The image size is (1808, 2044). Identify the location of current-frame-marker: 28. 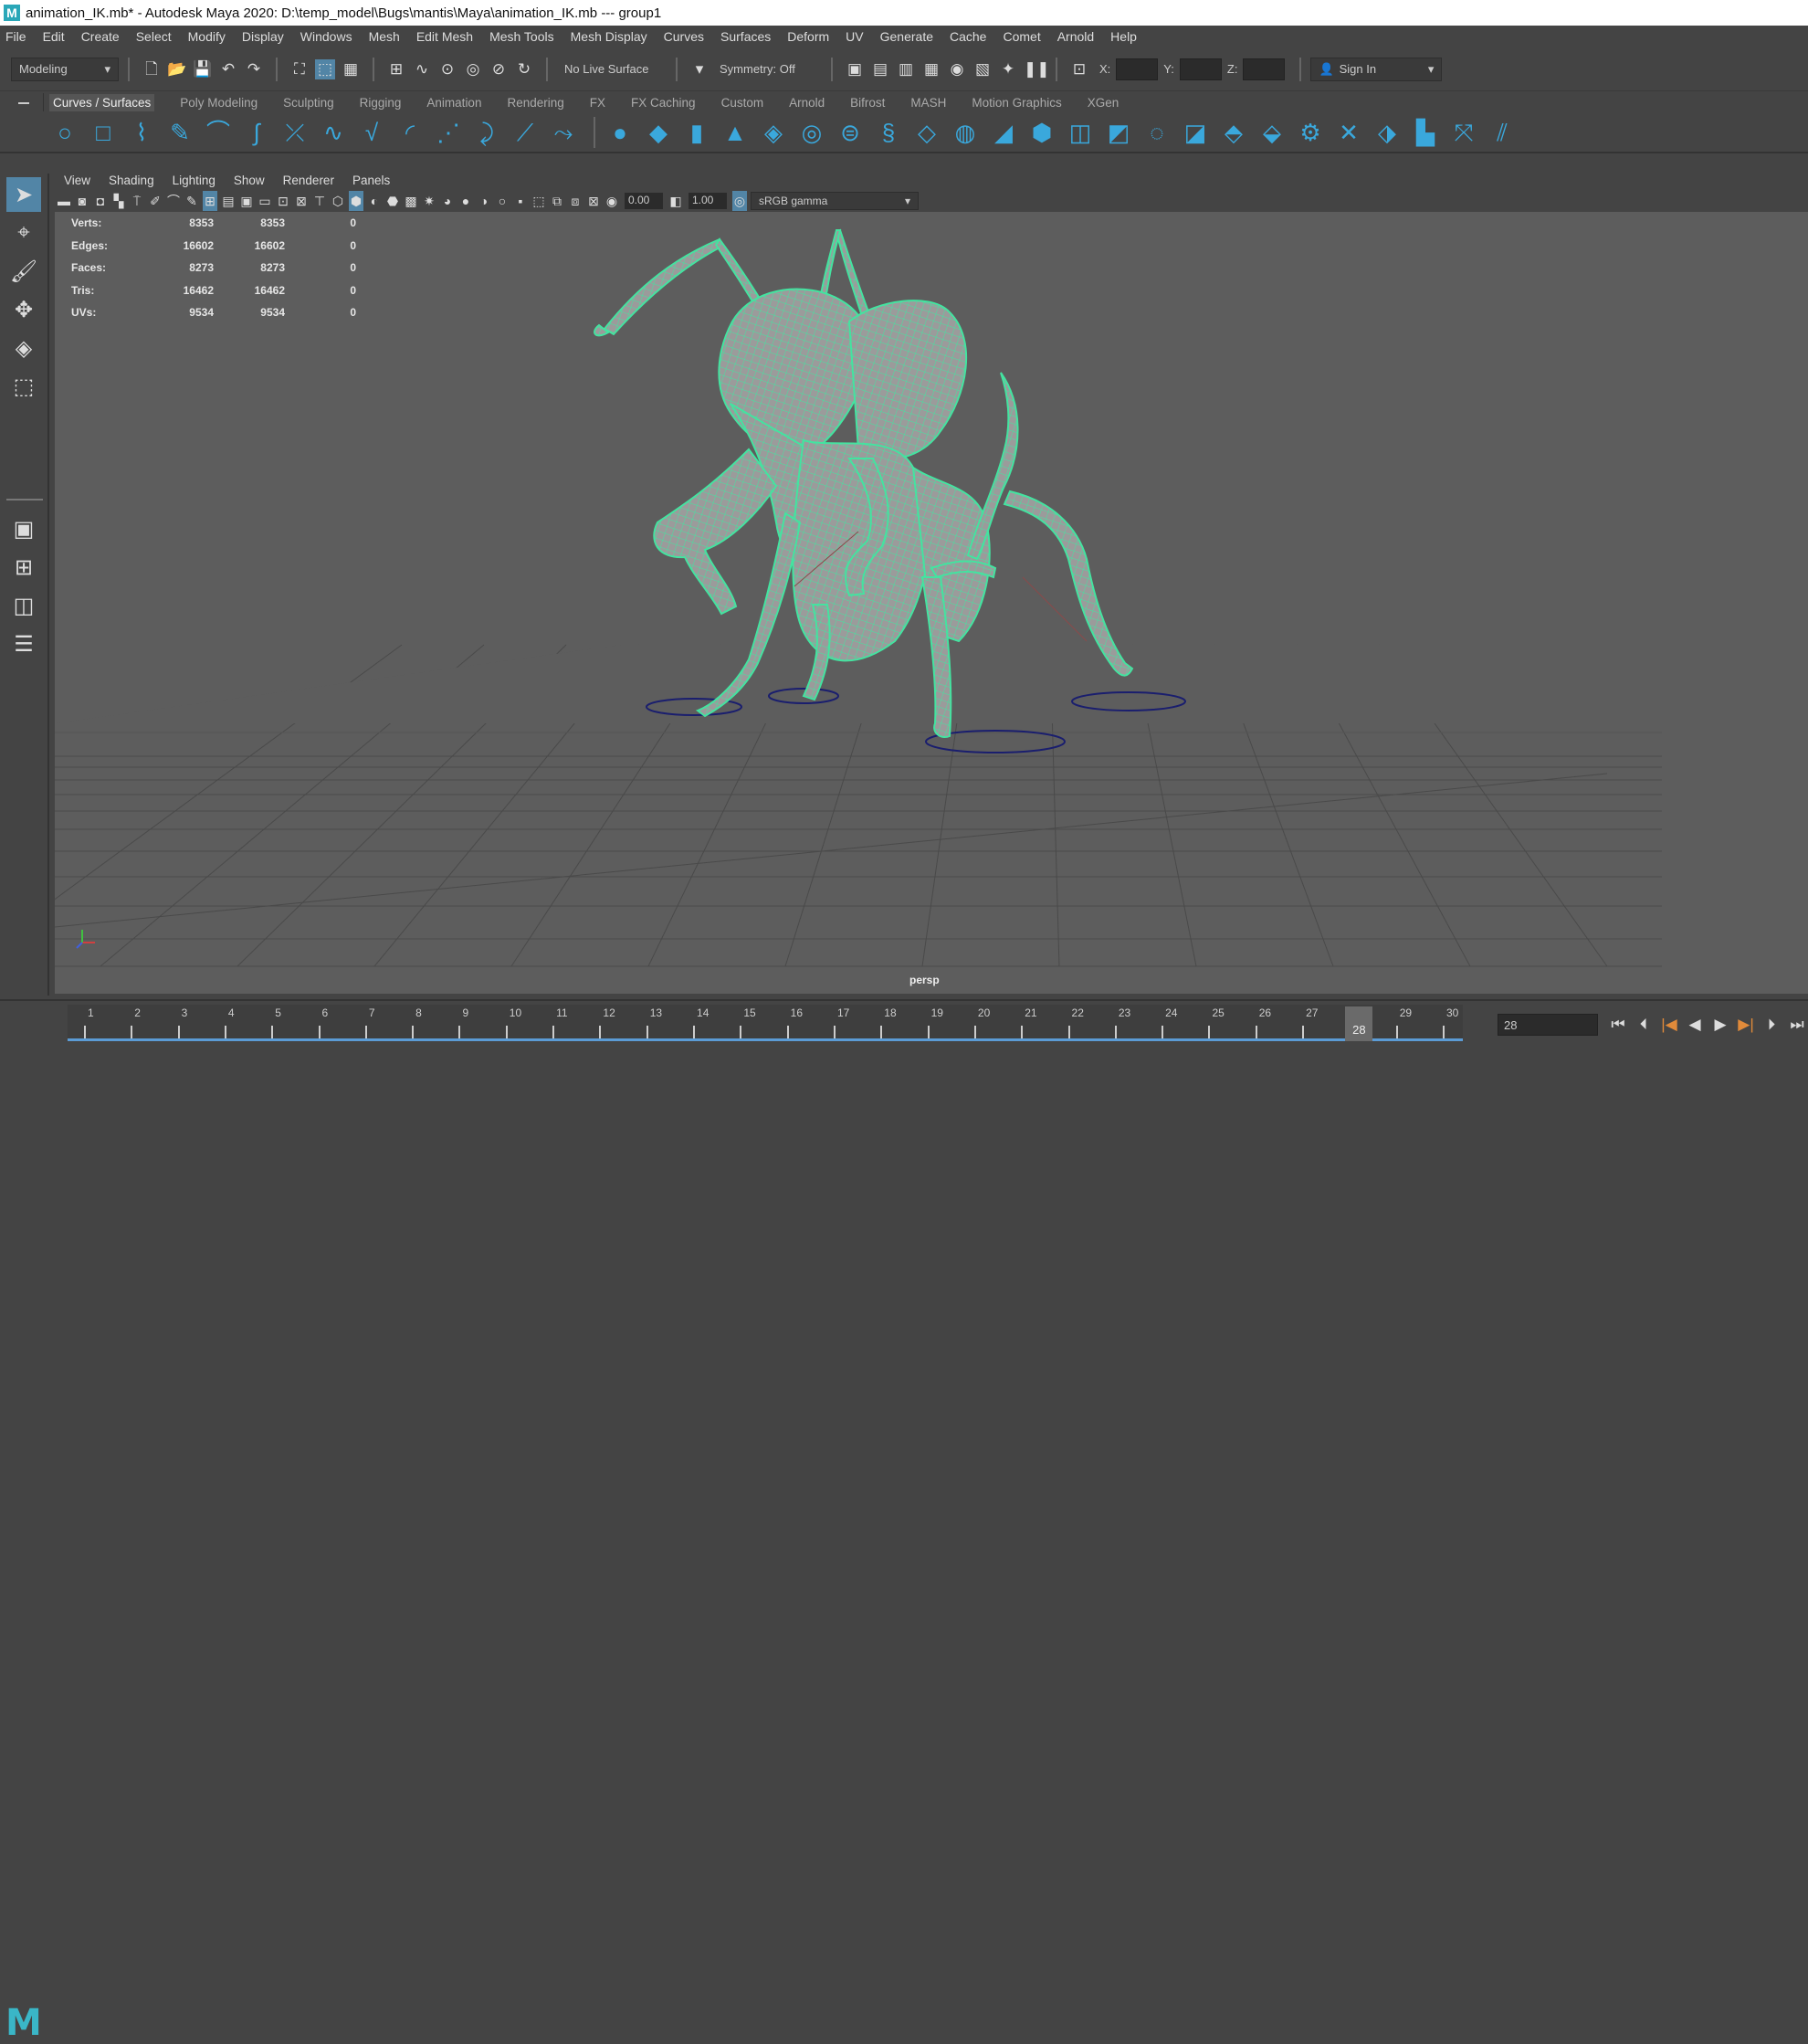
(1359, 1023).